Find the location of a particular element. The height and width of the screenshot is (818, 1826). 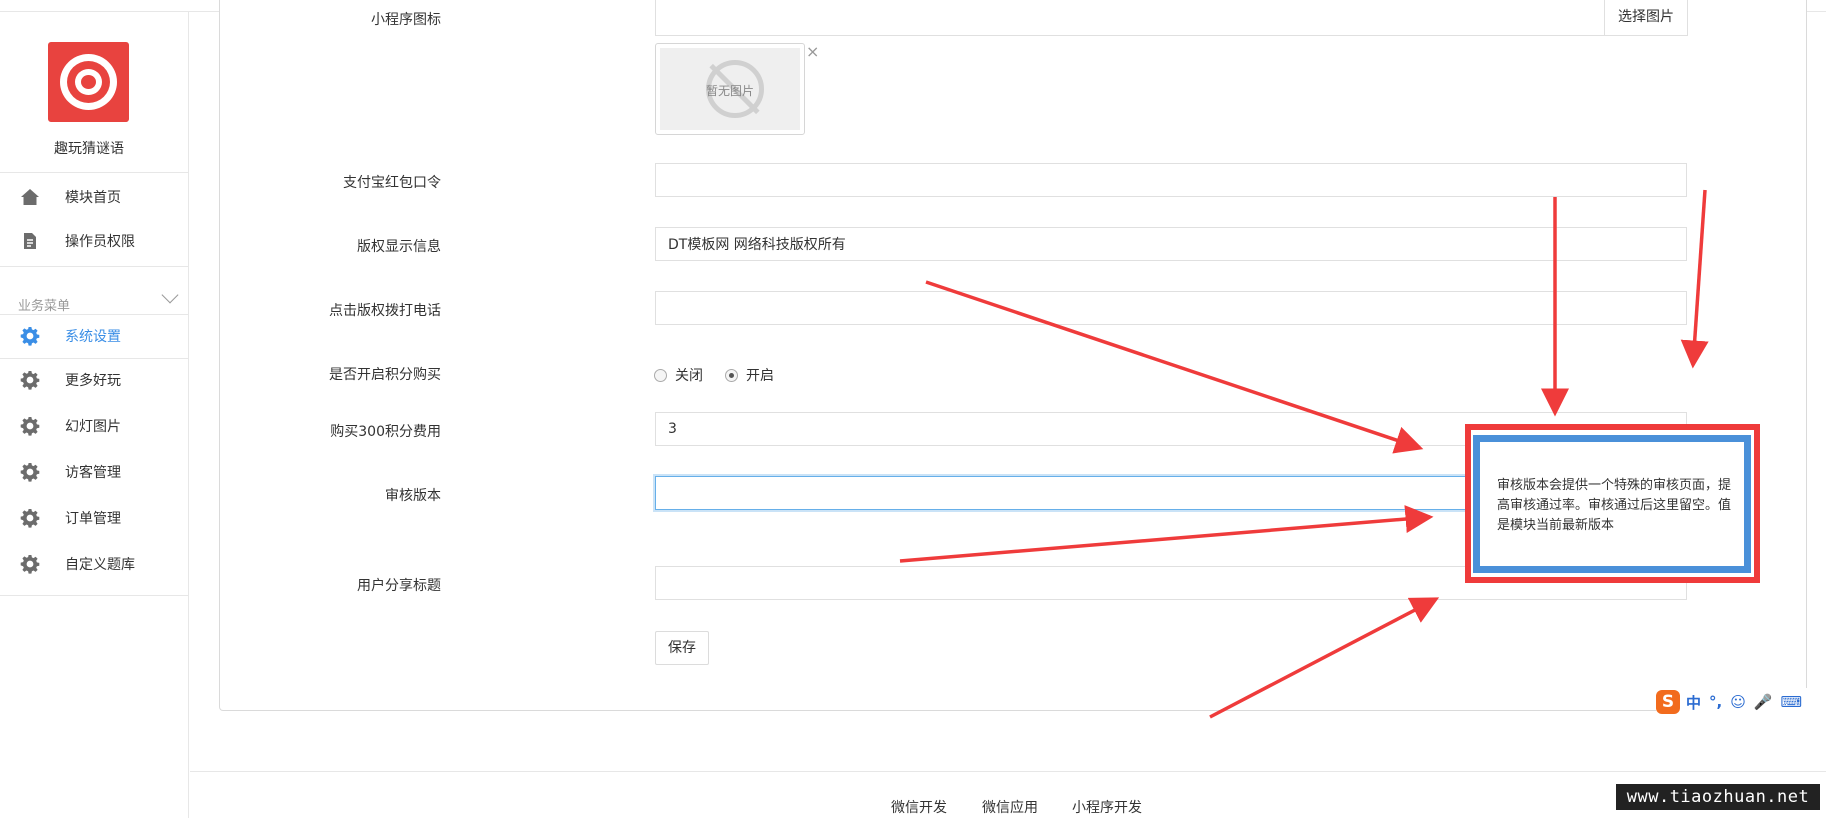

section-title: 业务菜单 is located at coordinates (44, 306).